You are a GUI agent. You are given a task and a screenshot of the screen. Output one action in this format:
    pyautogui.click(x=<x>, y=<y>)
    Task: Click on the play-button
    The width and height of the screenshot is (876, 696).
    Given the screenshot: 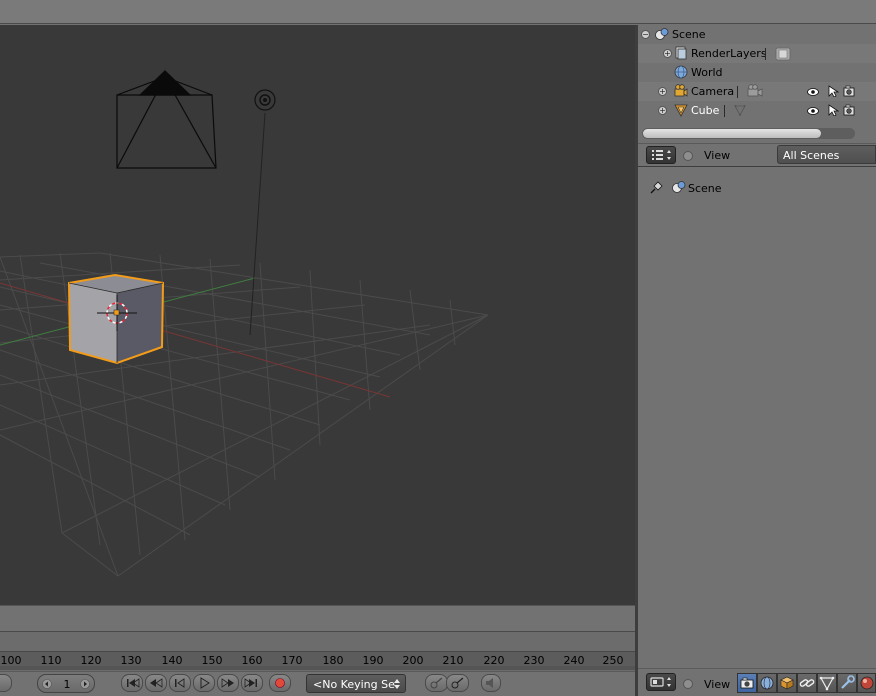 What is the action you would take?
    pyautogui.click(x=204, y=683)
    